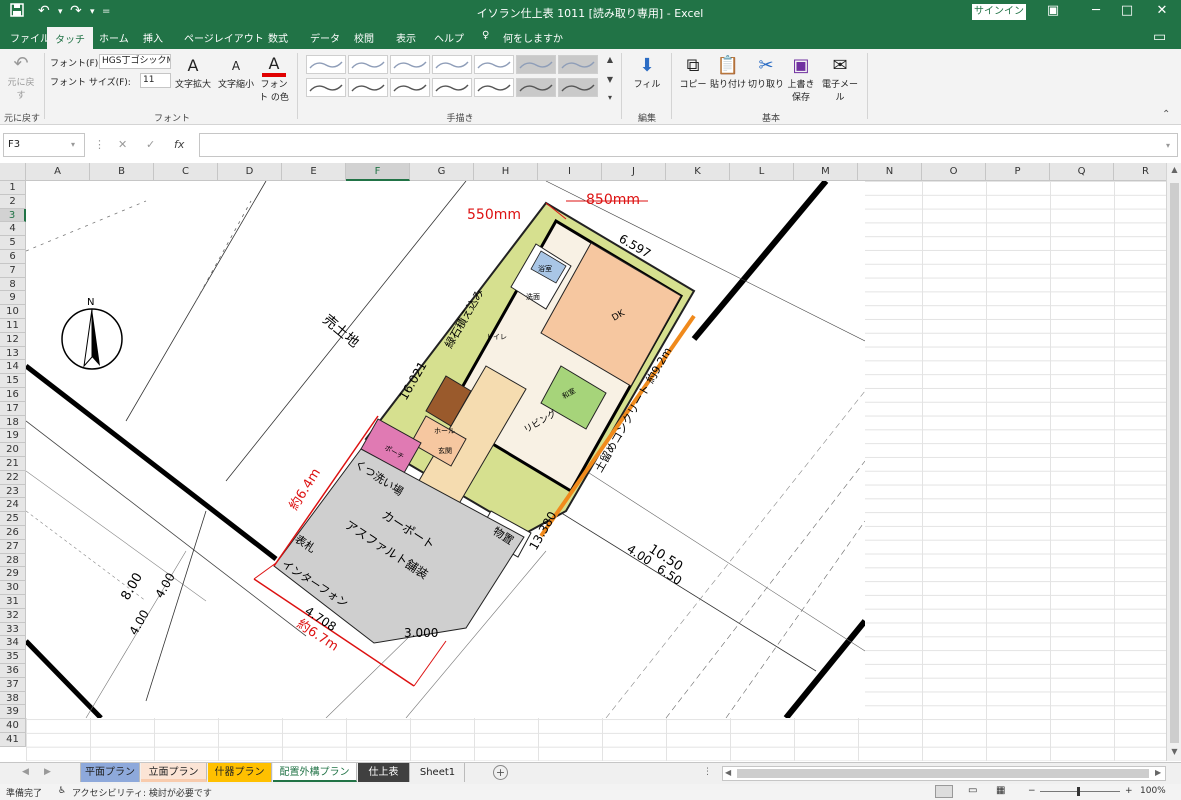 This screenshot has height=800, width=1181. Describe the element at coordinates (533, 37) in the screenshot. I see `tell-me-search: 何をしますか` at that location.